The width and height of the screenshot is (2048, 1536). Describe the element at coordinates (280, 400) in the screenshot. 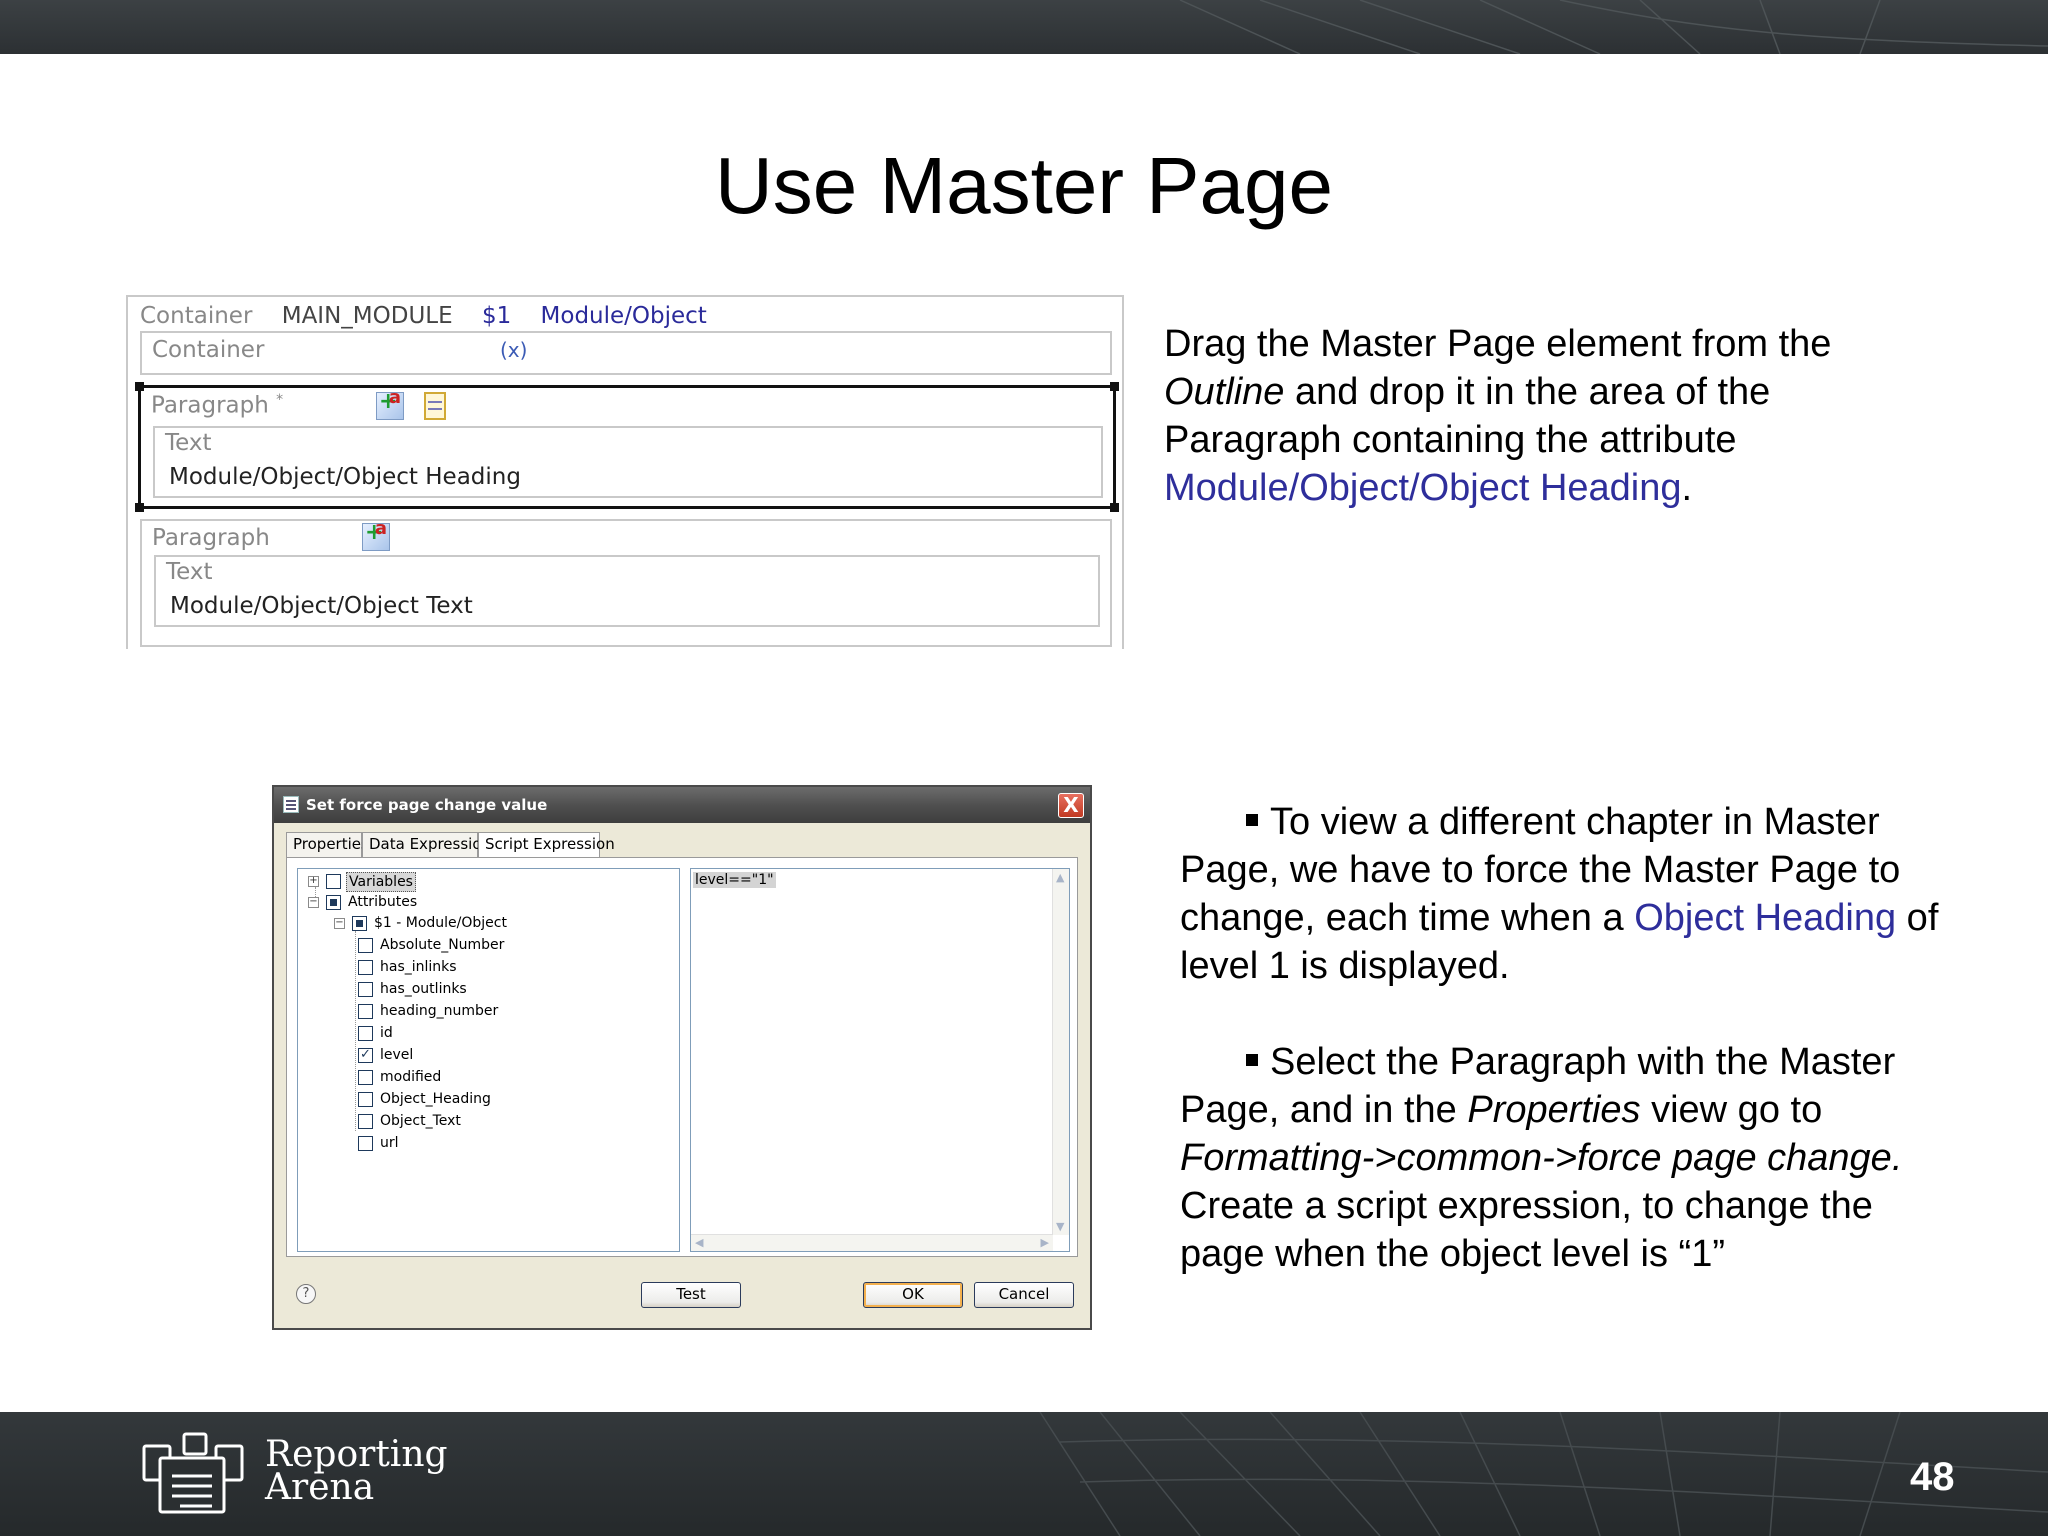

I see `modified-marker: *` at that location.